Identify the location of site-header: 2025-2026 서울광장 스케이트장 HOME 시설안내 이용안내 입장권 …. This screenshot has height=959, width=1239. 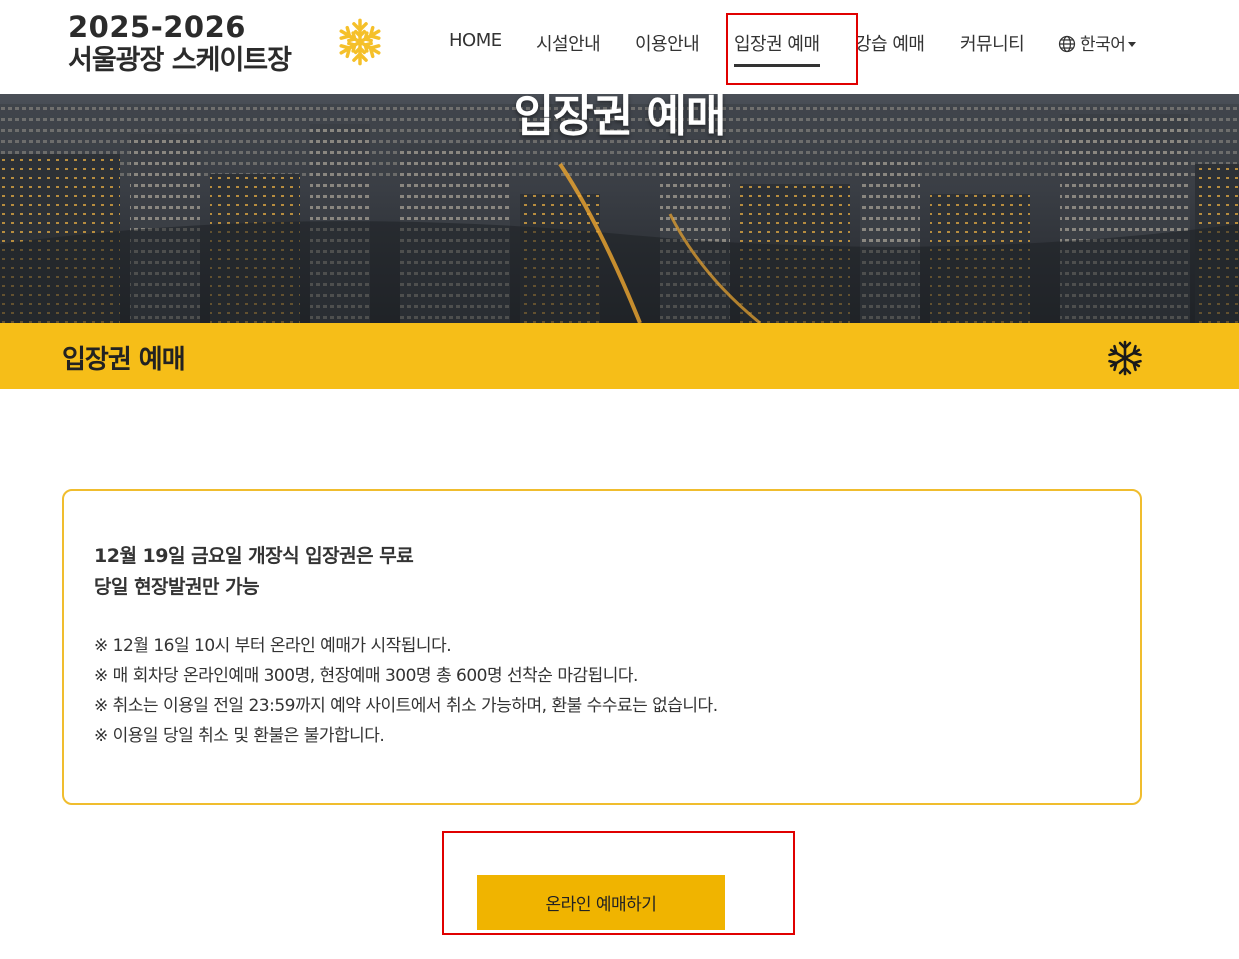
(619, 47).